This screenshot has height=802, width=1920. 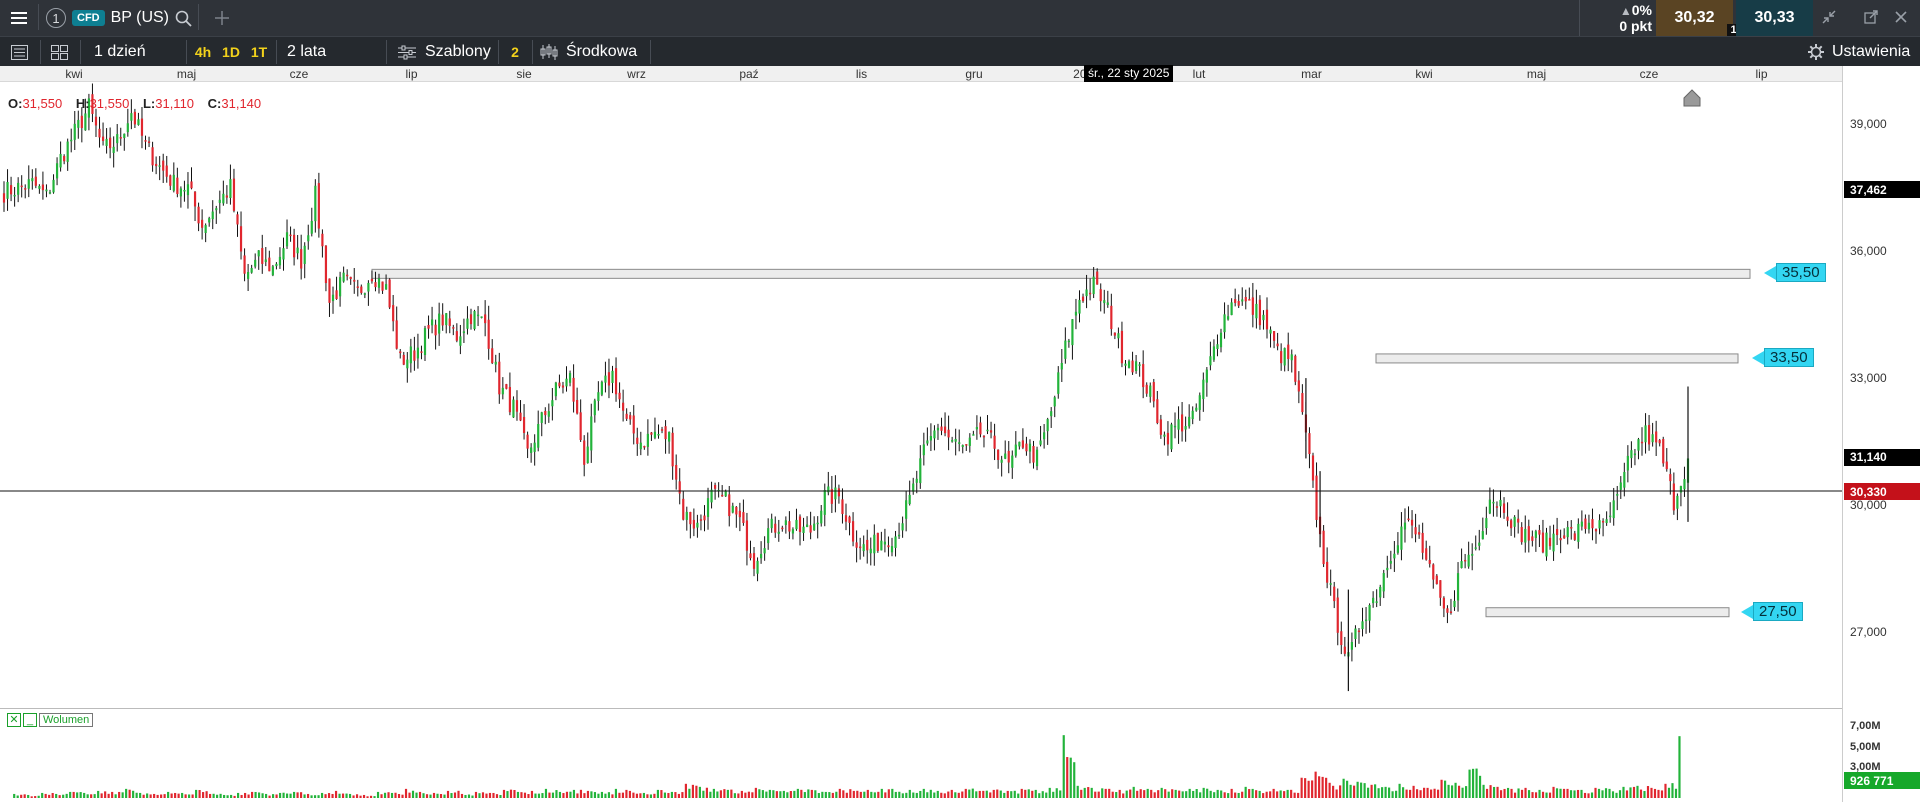 What do you see at coordinates (14, 720) in the screenshot?
I see `remove-indicator-button: ✕` at bounding box center [14, 720].